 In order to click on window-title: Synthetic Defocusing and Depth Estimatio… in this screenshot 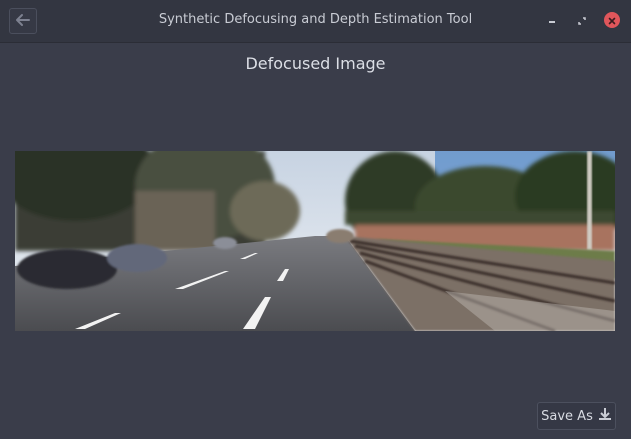, I will do `click(315, 19)`.